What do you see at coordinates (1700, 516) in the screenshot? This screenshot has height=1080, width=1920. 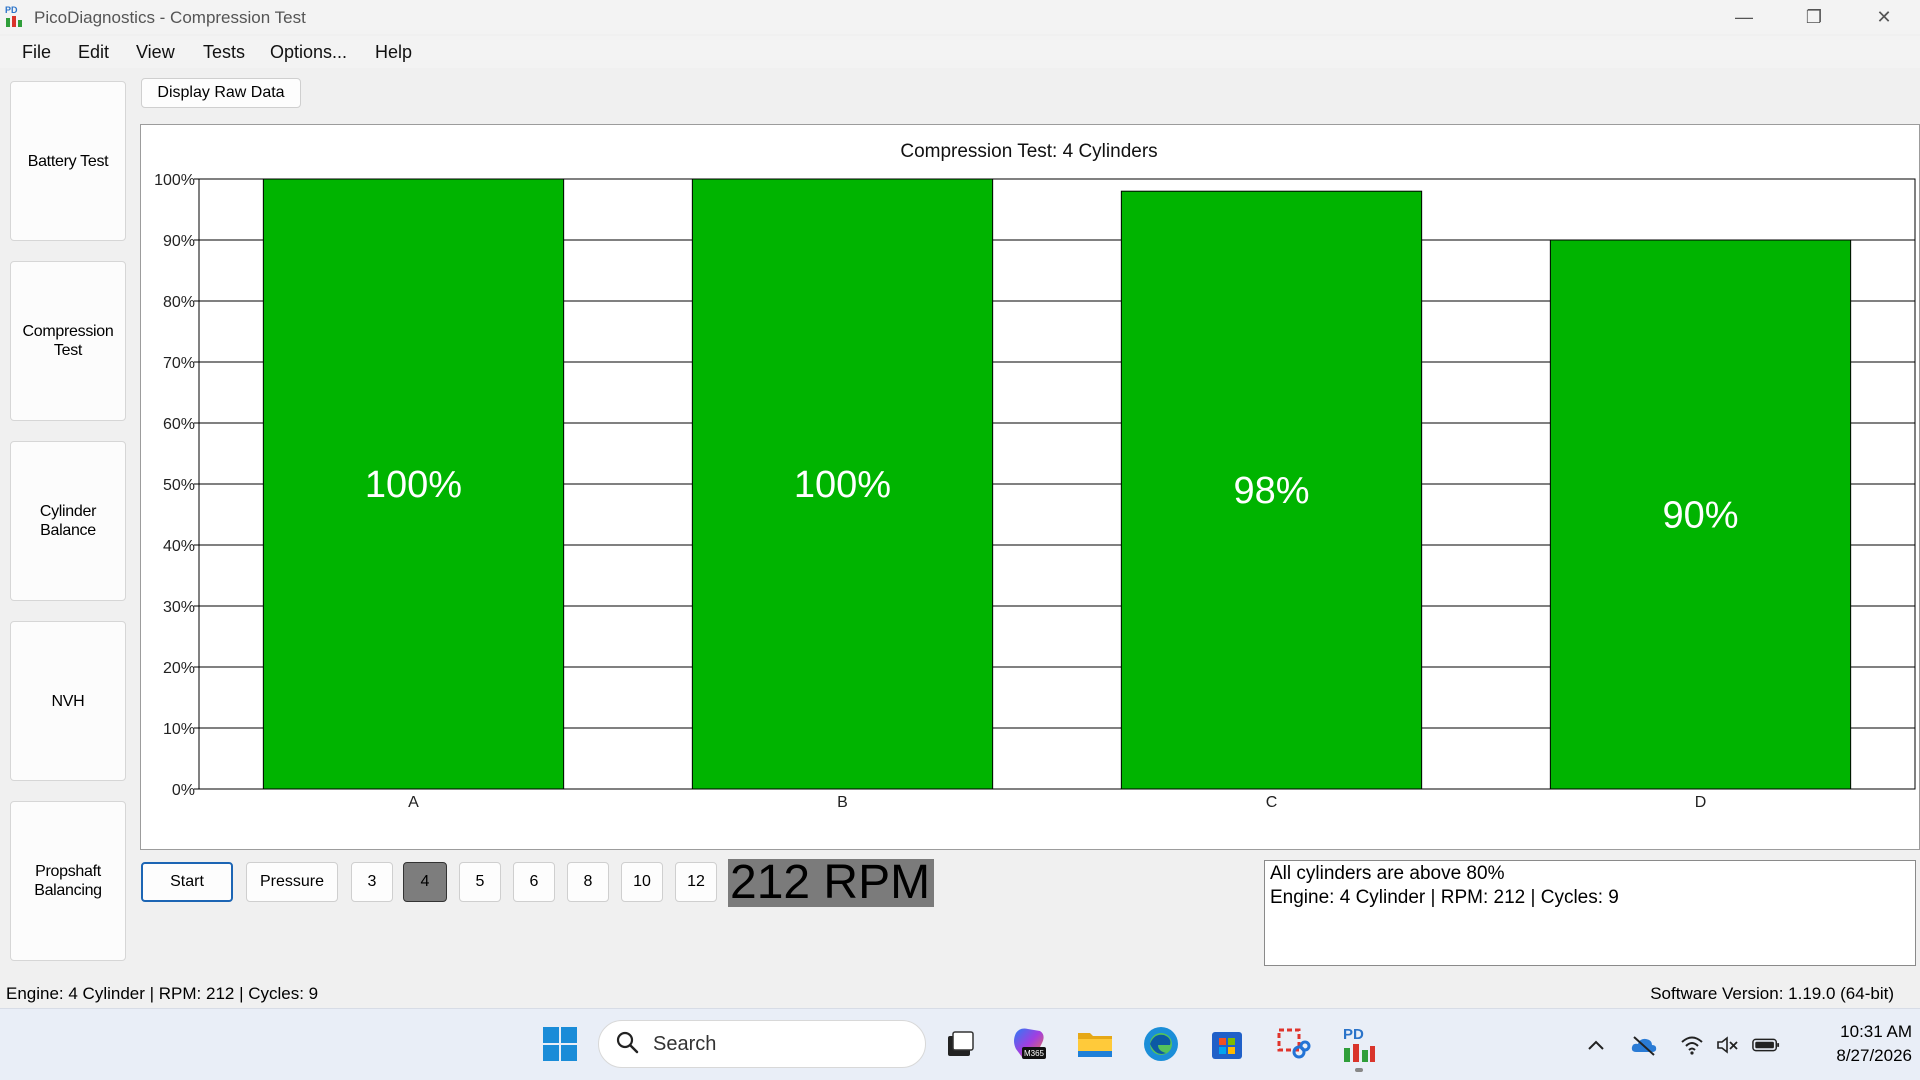 I see `bar-value-label: 90%` at bounding box center [1700, 516].